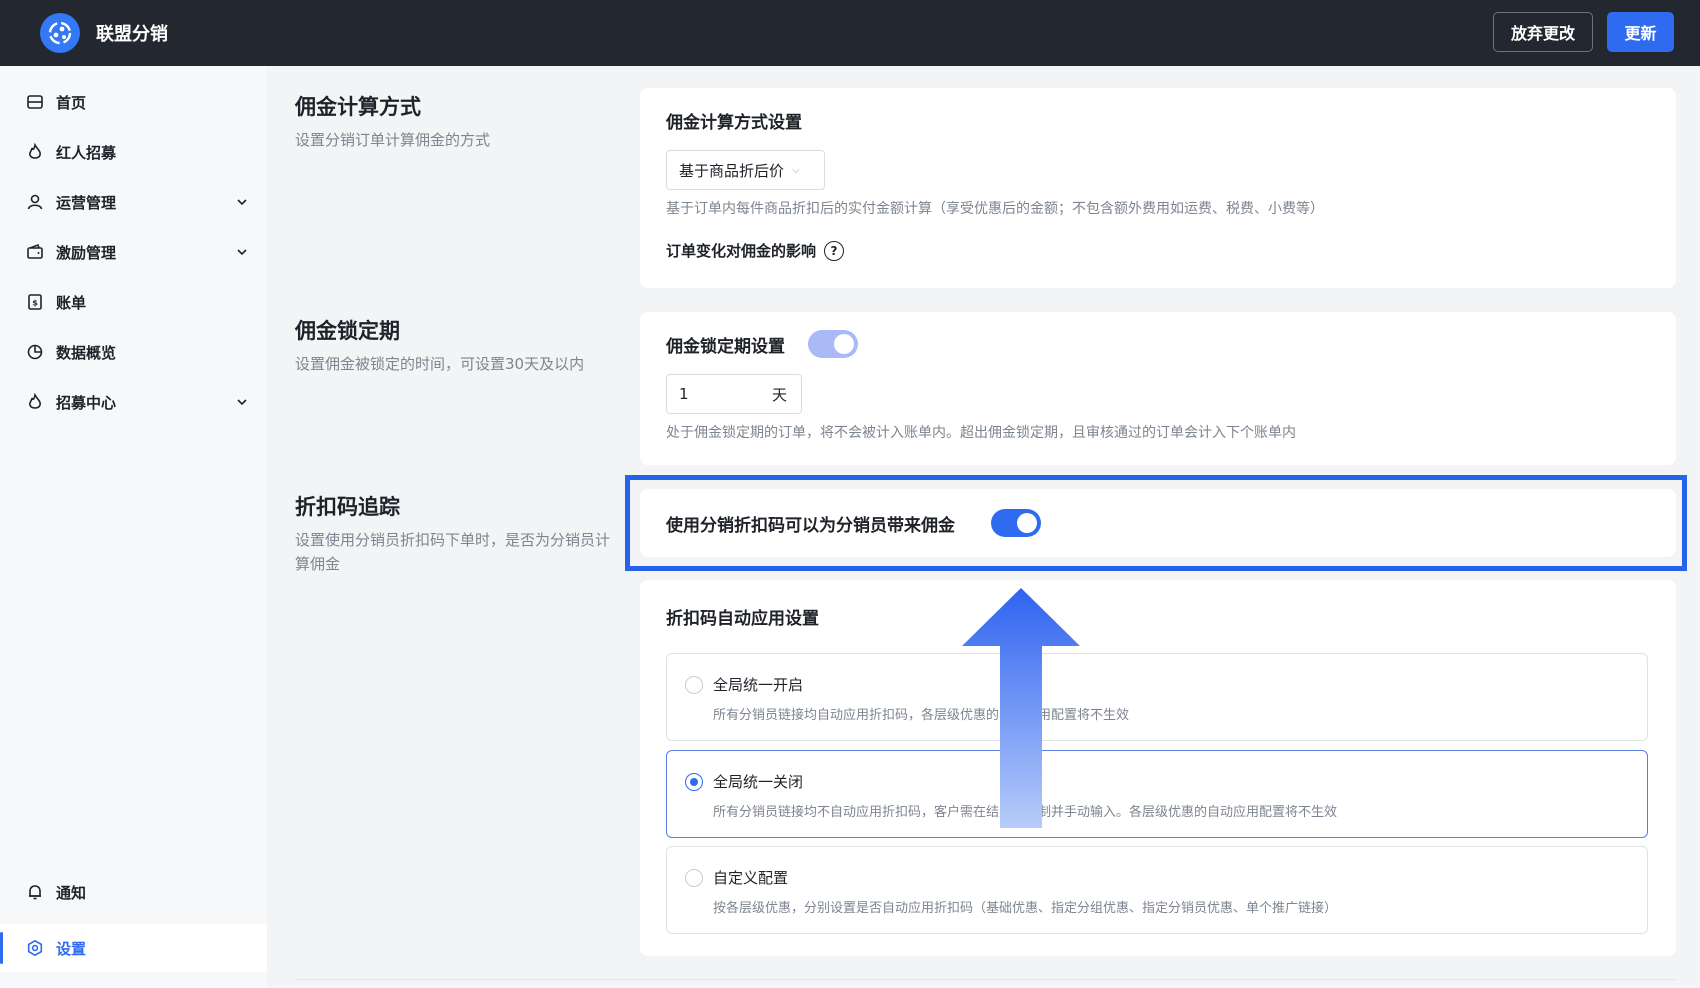 This screenshot has height=988, width=1700. I want to click on option-title: 自定义配置, so click(751, 878).